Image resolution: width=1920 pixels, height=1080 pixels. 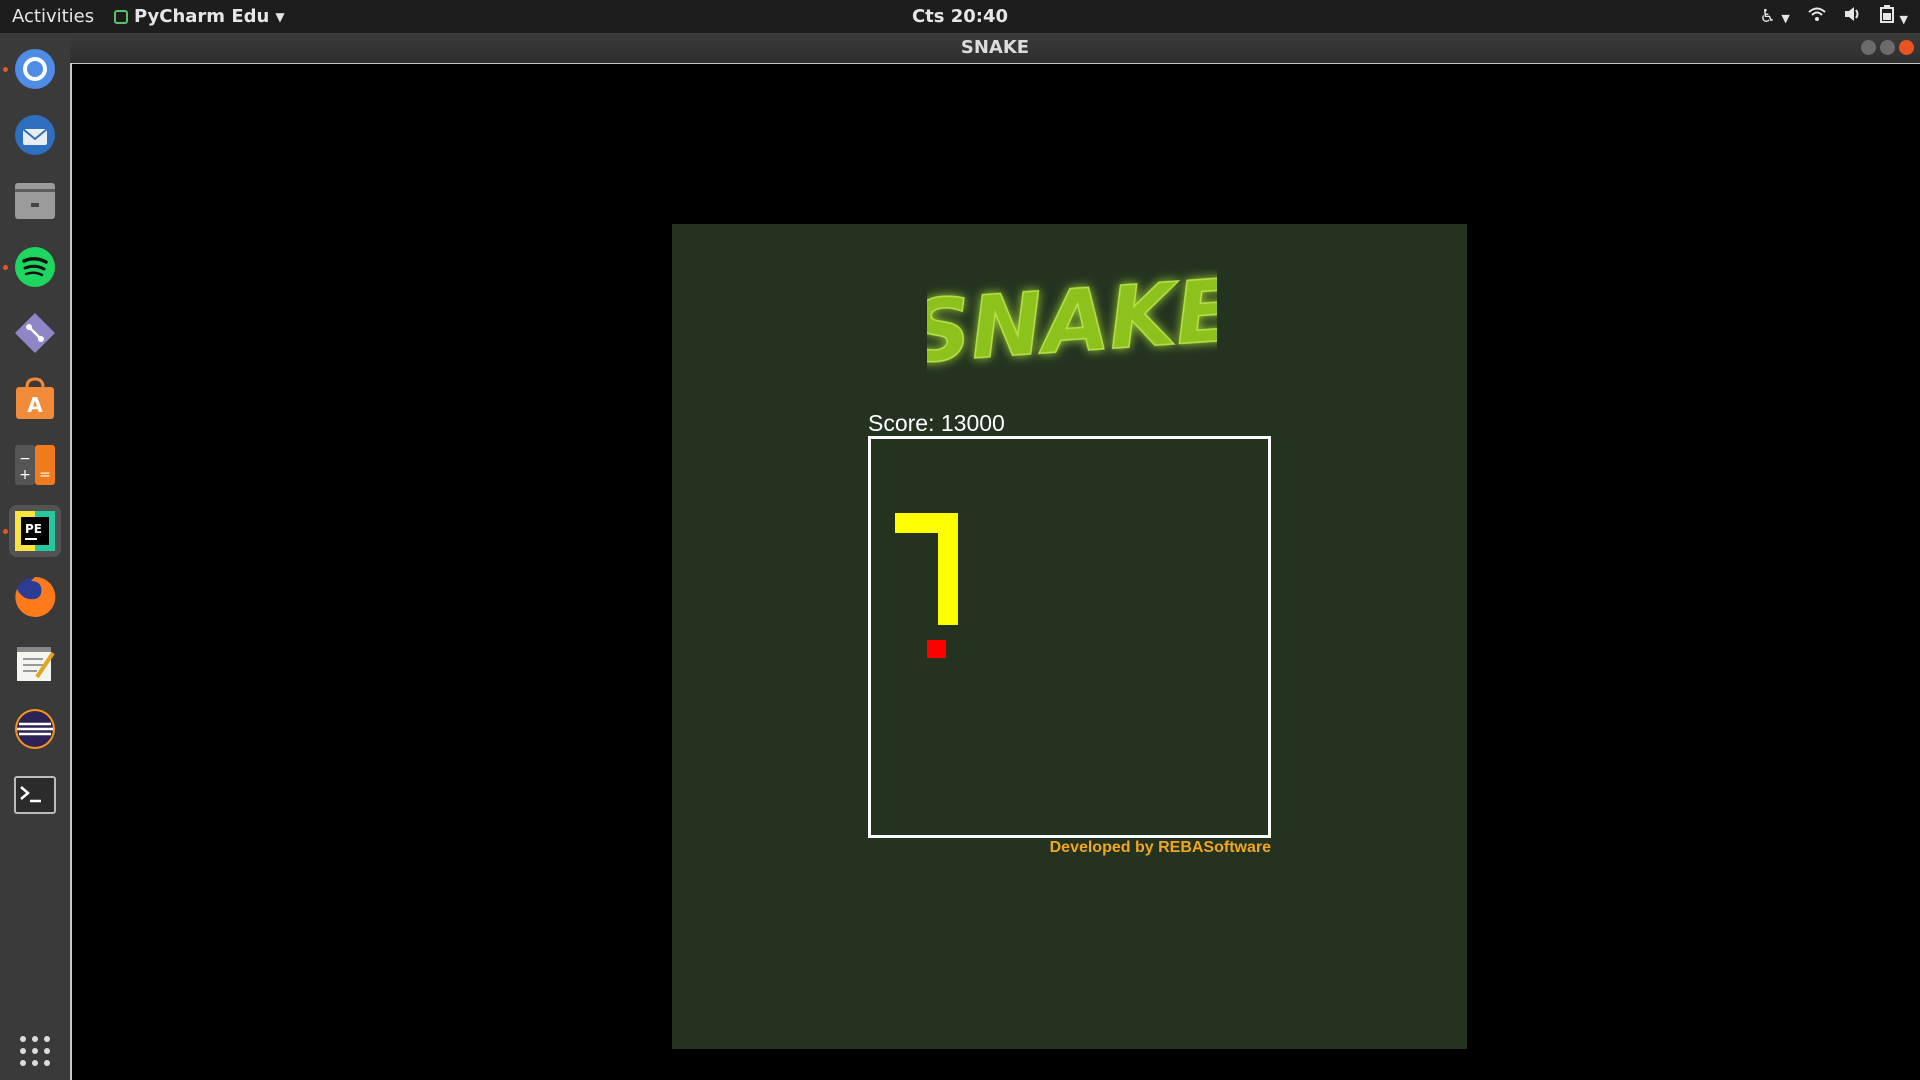 I want to click on dock-item-eclipse, so click(x=35, y=729).